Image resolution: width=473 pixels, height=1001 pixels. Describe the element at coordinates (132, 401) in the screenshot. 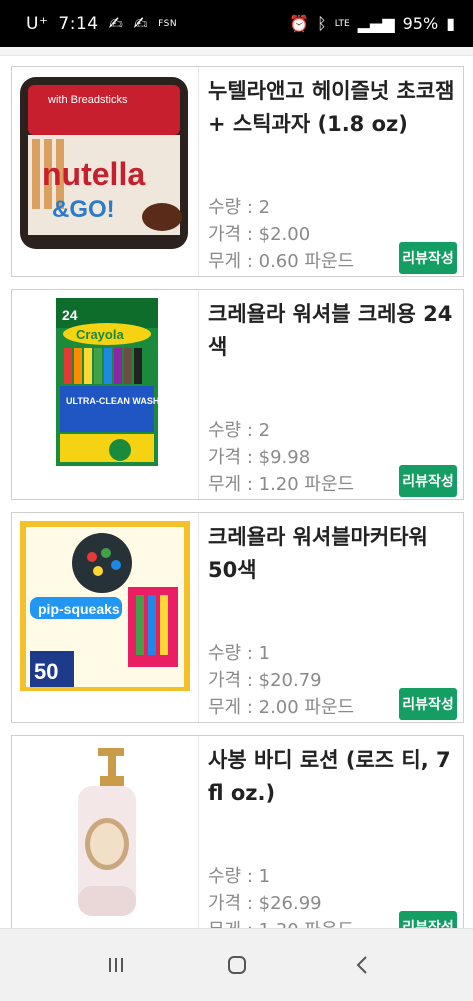

I see `crayon-sub-text: ULTRA-CLEAN WASHABLE CRAYONS` at that location.